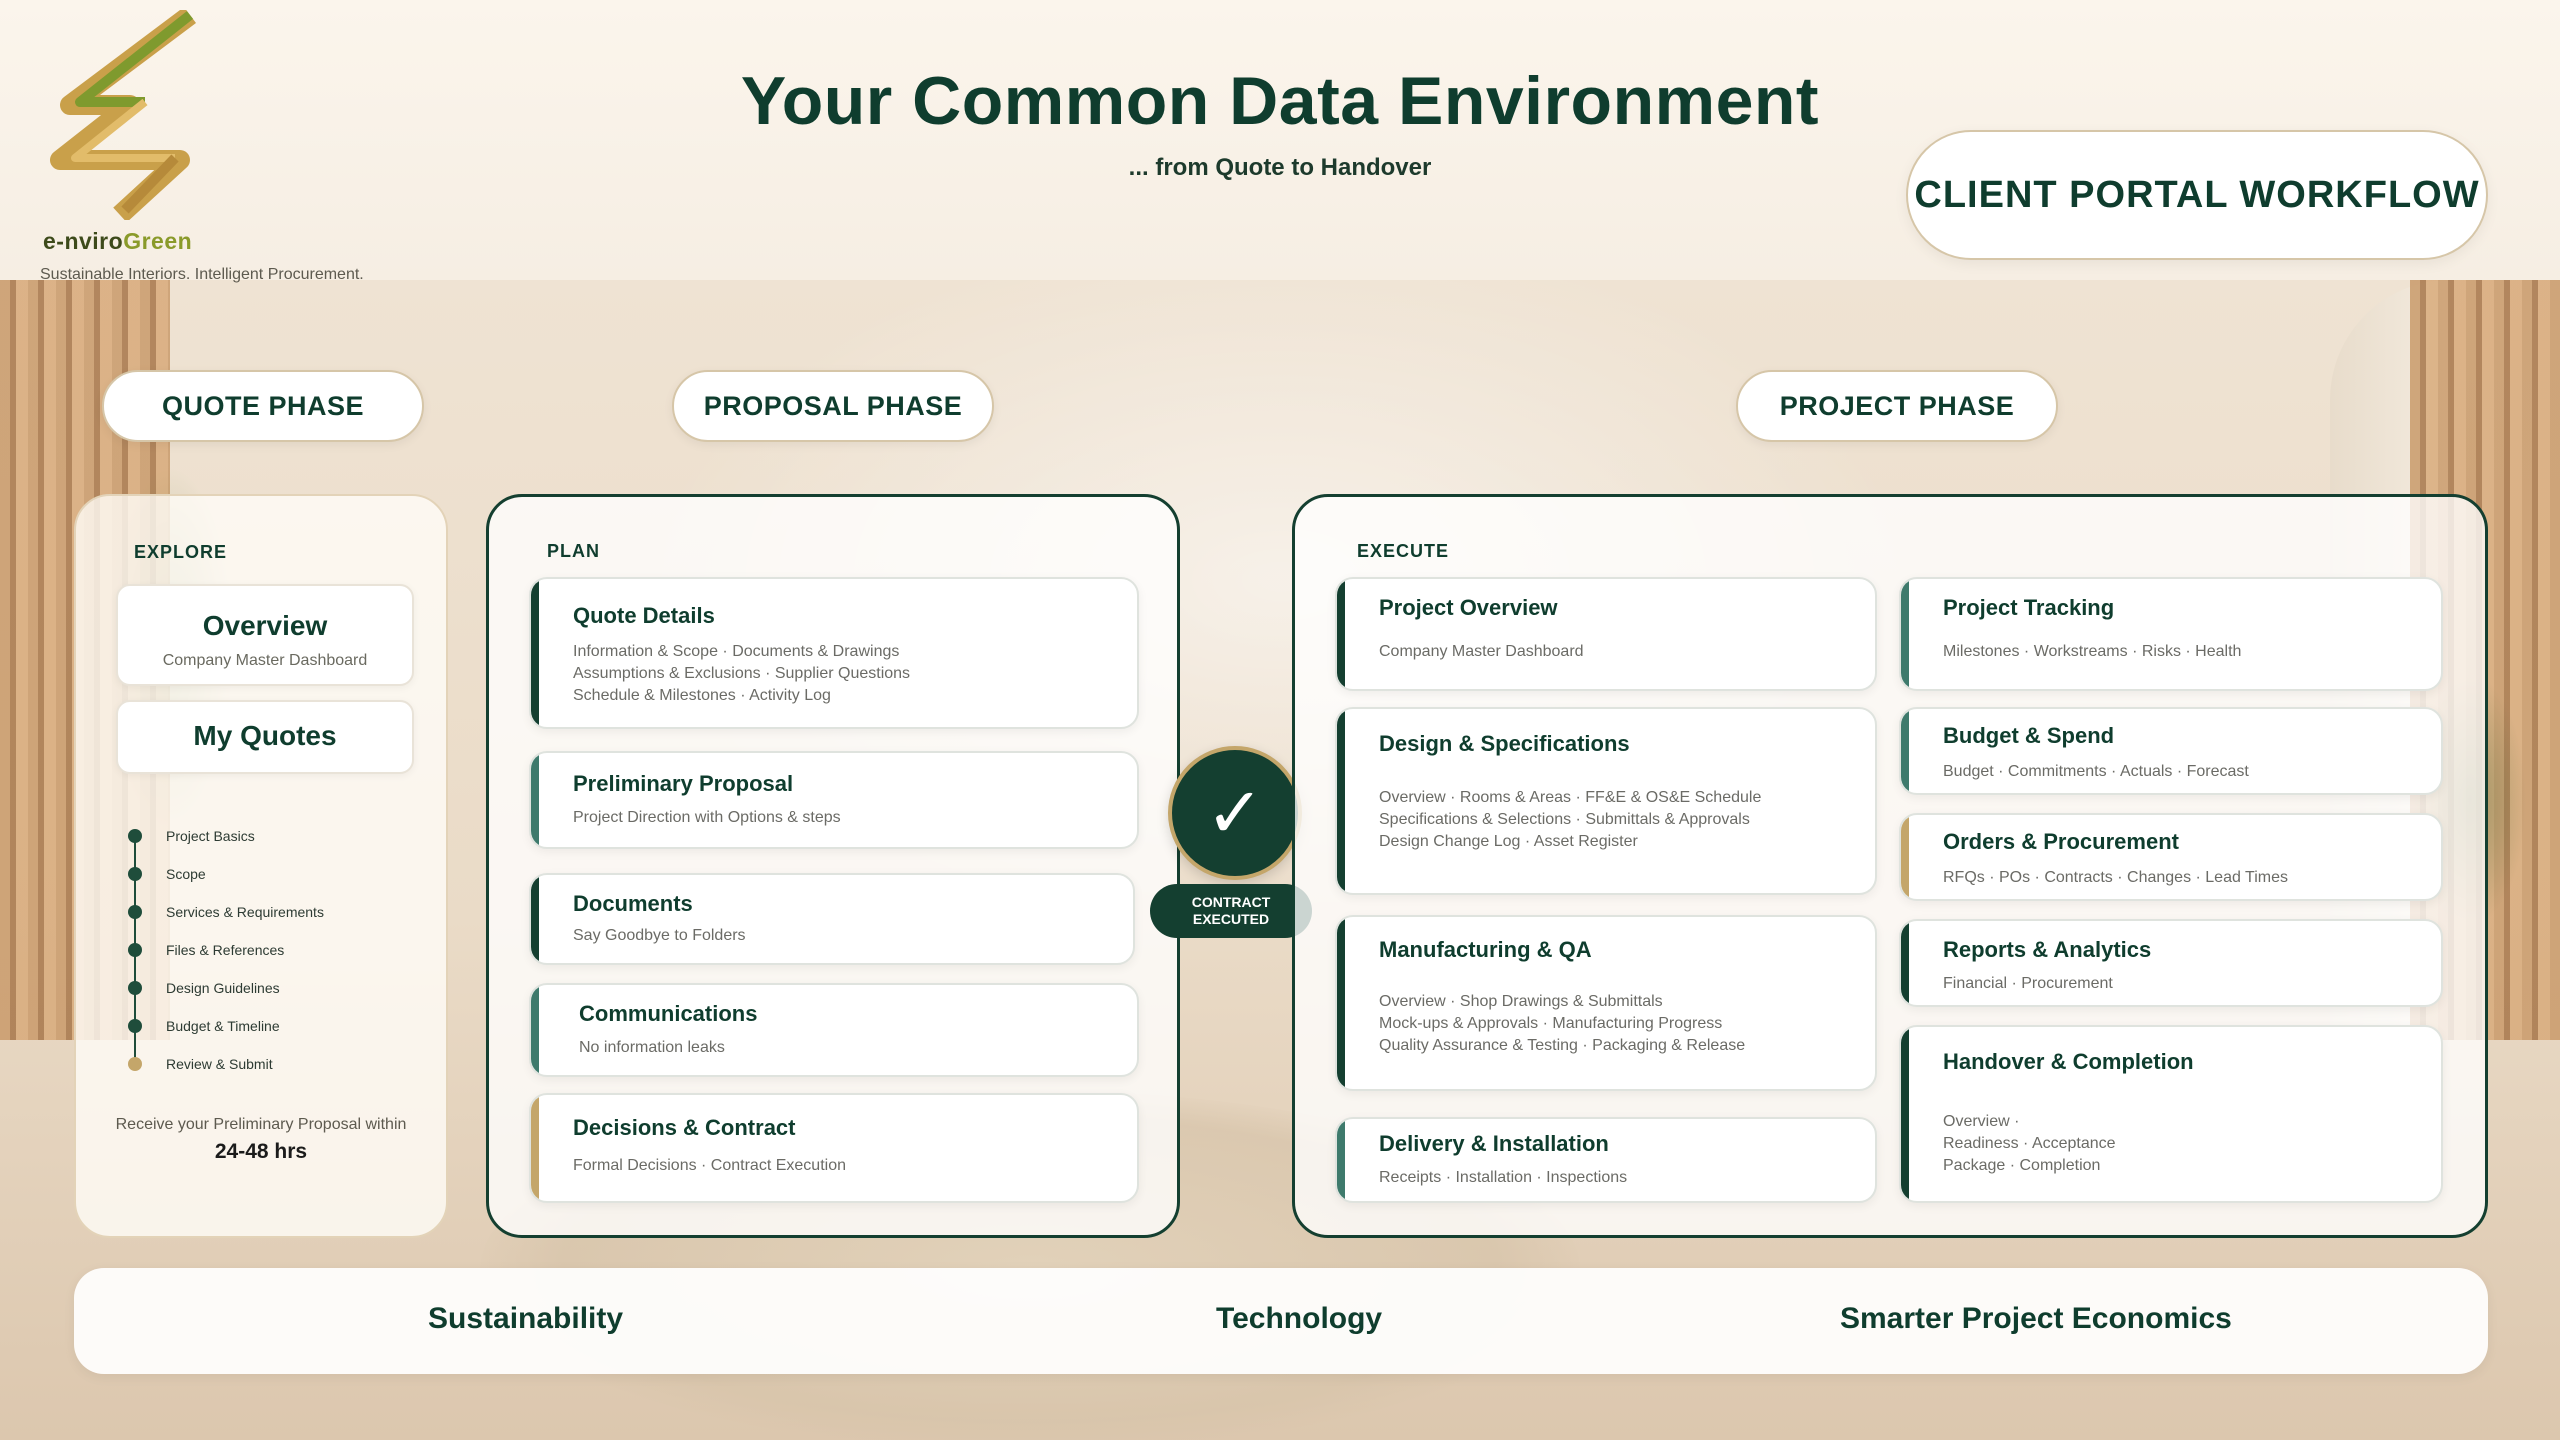 This screenshot has width=2560, height=1440. Describe the element at coordinates (2068, 1061) in the screenshot. I see `card-title: Handover & Completion` at that location.